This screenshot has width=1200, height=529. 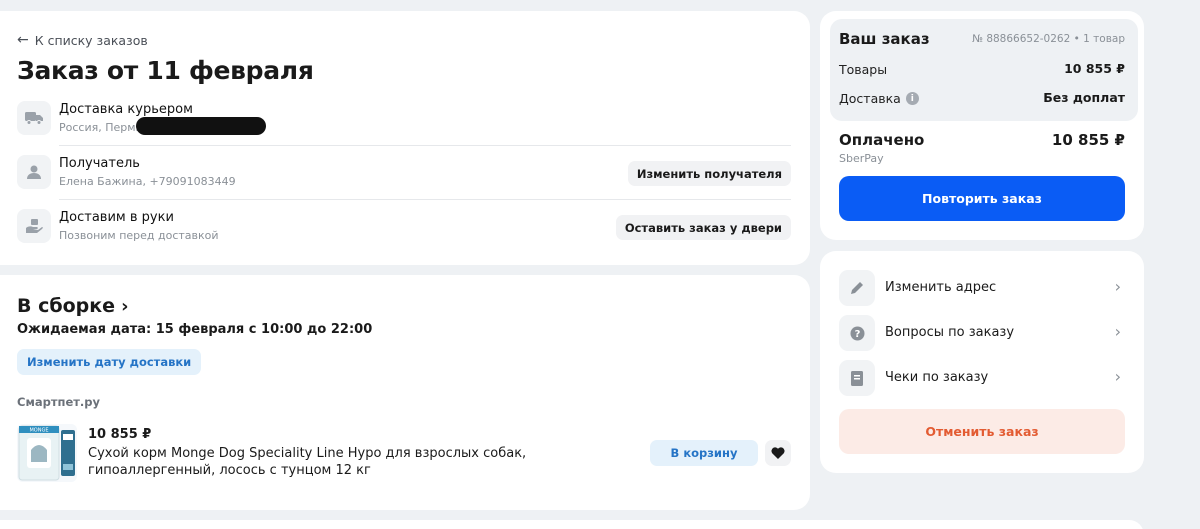 I want to click on handover-title: Доставим в руки, so click(x=116, y=217).